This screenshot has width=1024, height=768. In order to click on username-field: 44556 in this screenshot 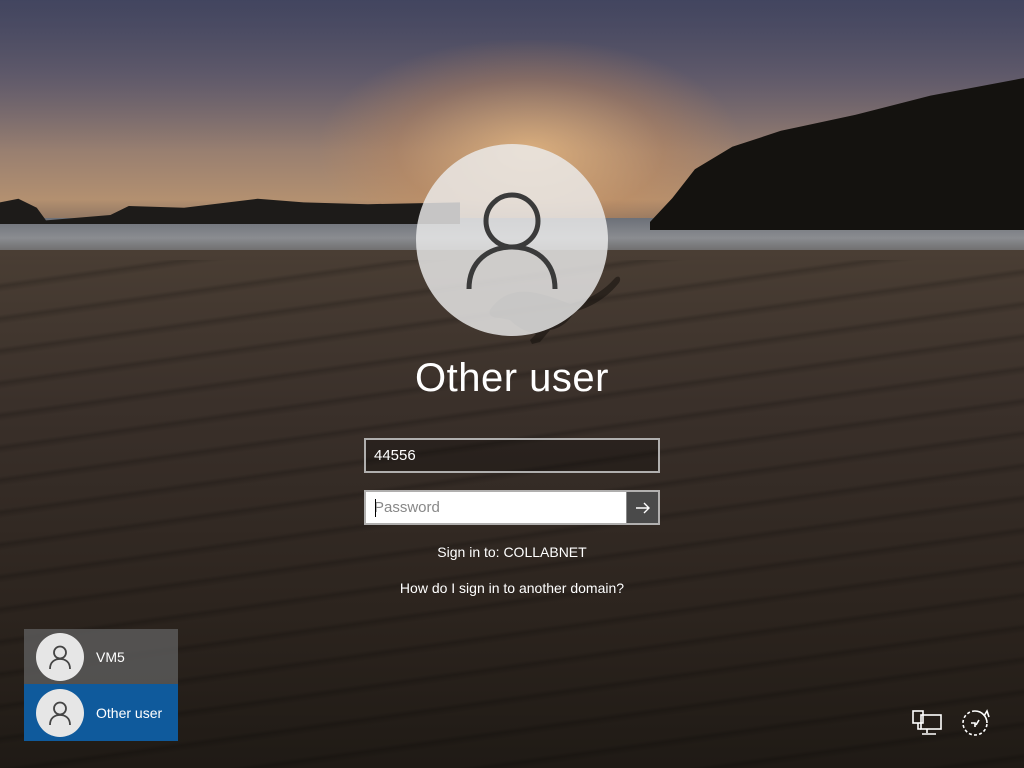, I will do `click(512, 455)`.